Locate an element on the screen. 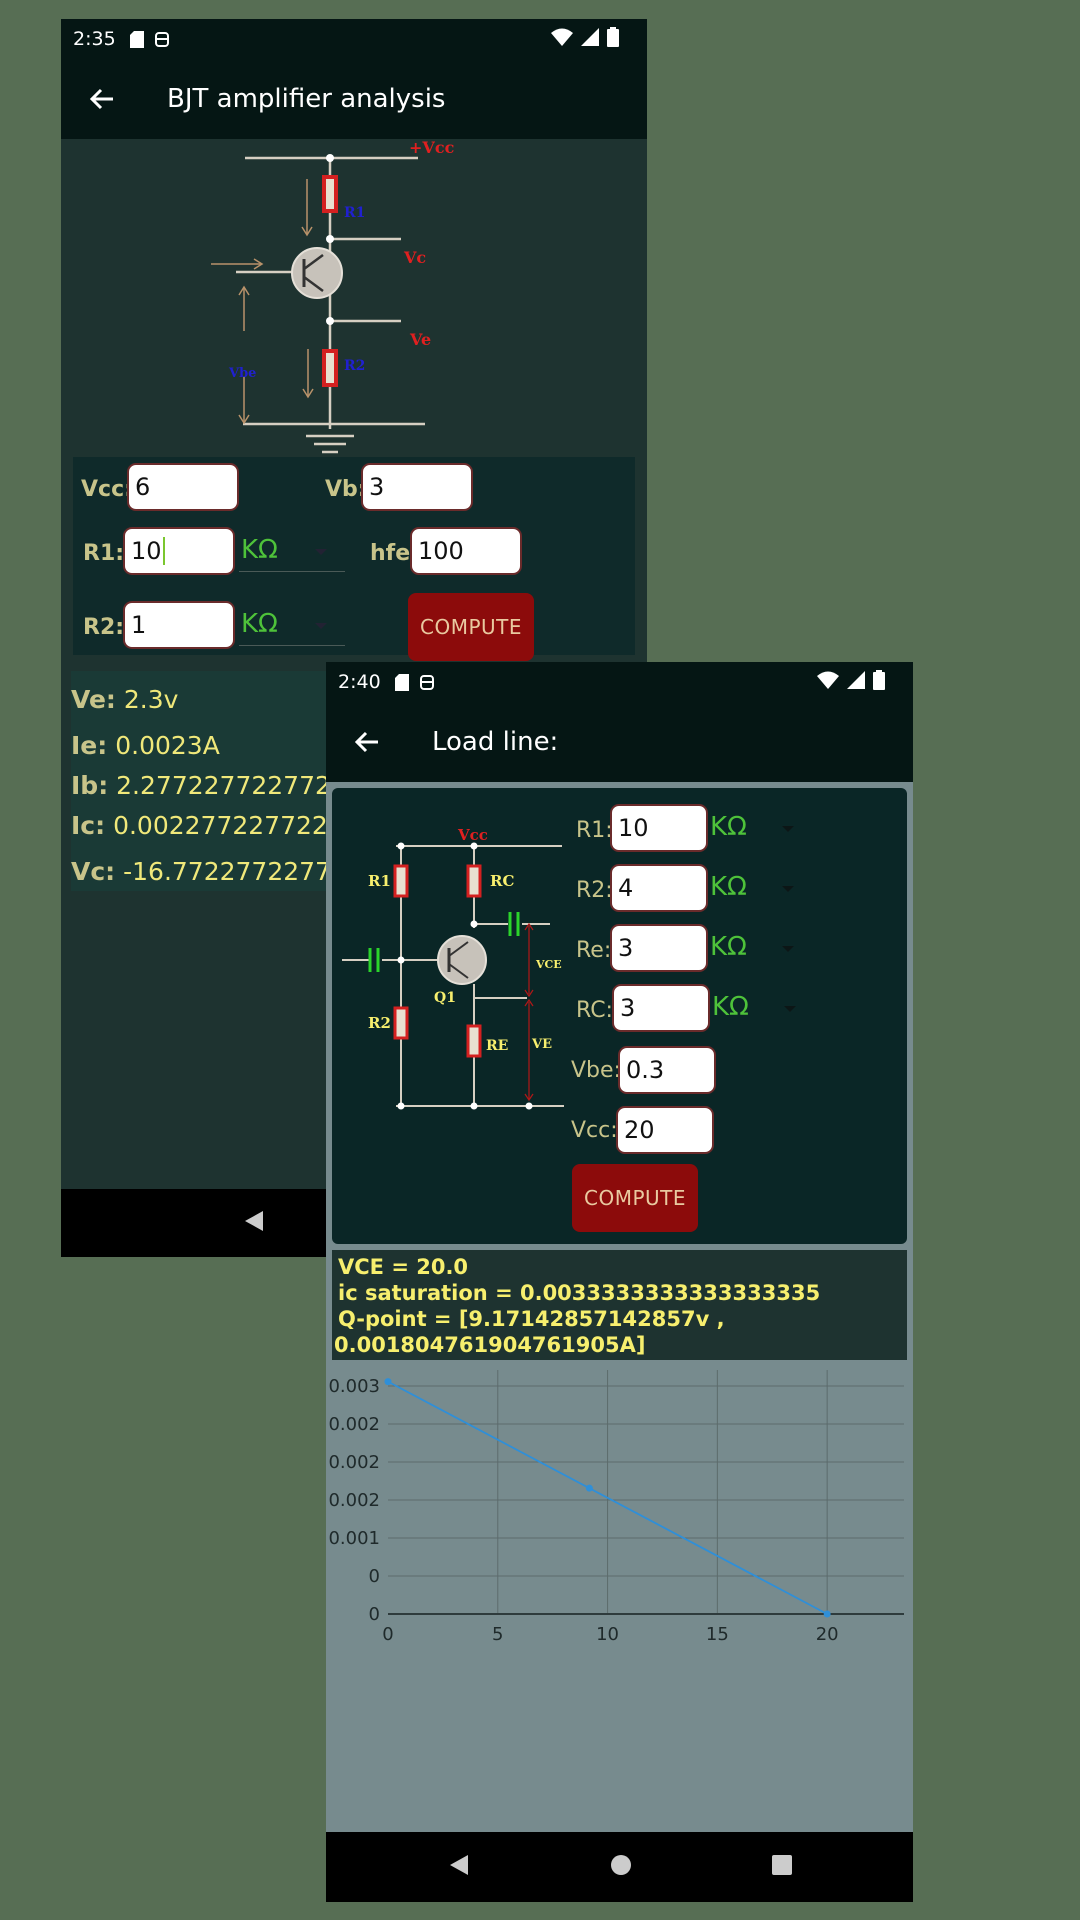 This screenshot has width=1080, height=1920. result-value: 2.3v is located at coordinates (151, 699).